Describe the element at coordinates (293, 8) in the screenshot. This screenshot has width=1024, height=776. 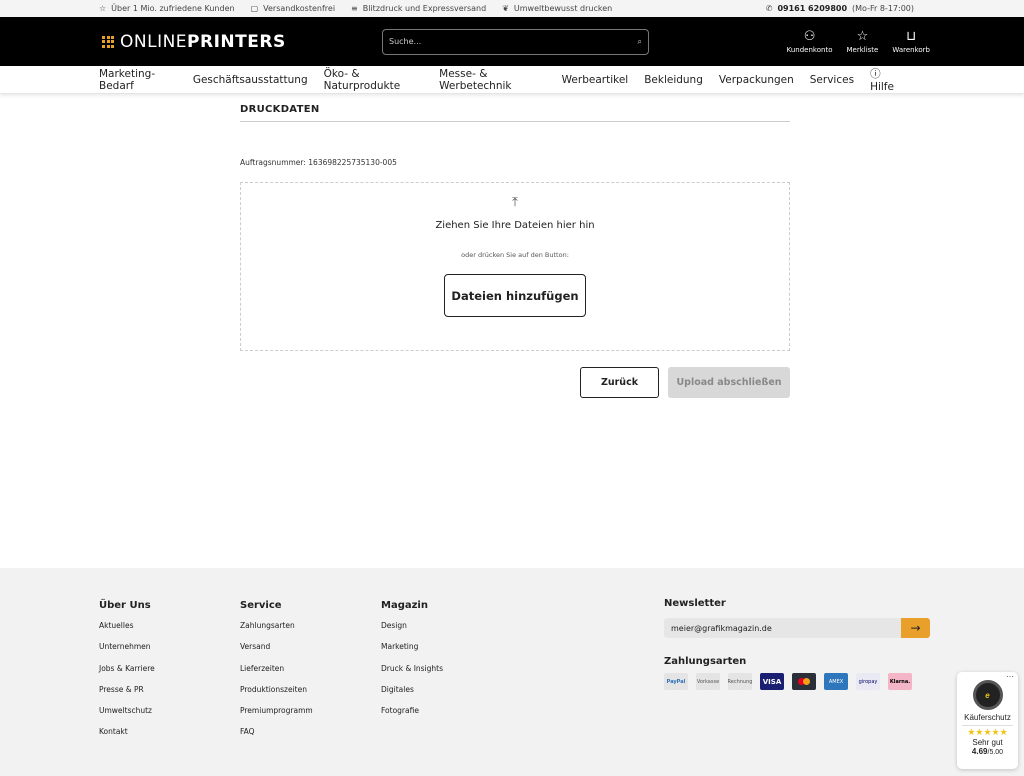
I see `usp-shipping: ▢ Versandkostenfrei` at that location.